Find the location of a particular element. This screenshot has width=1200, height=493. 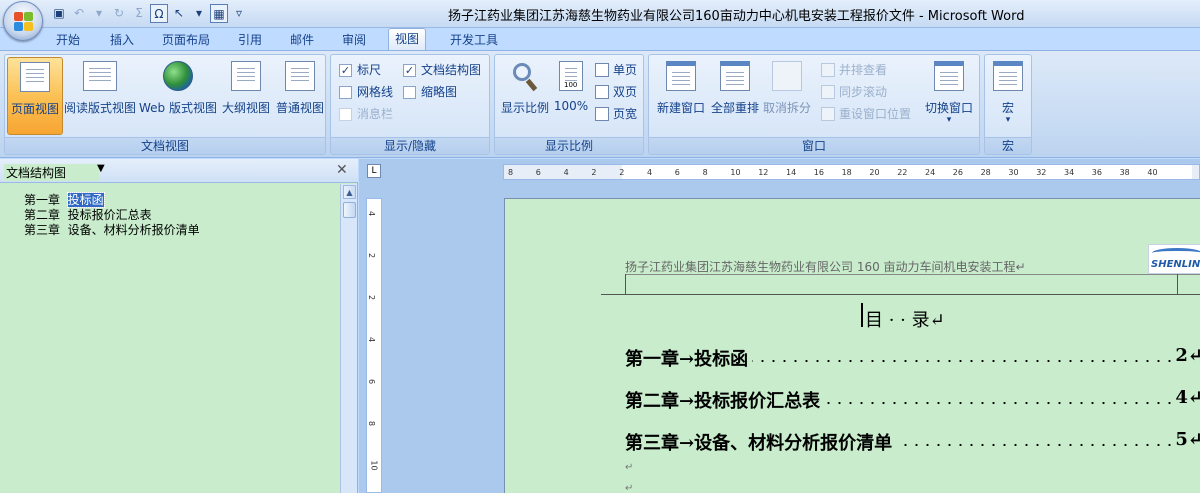

toc-entry: 第三章→设备、材料分析报价清单 5↵ is located at coordinates (912, 441).